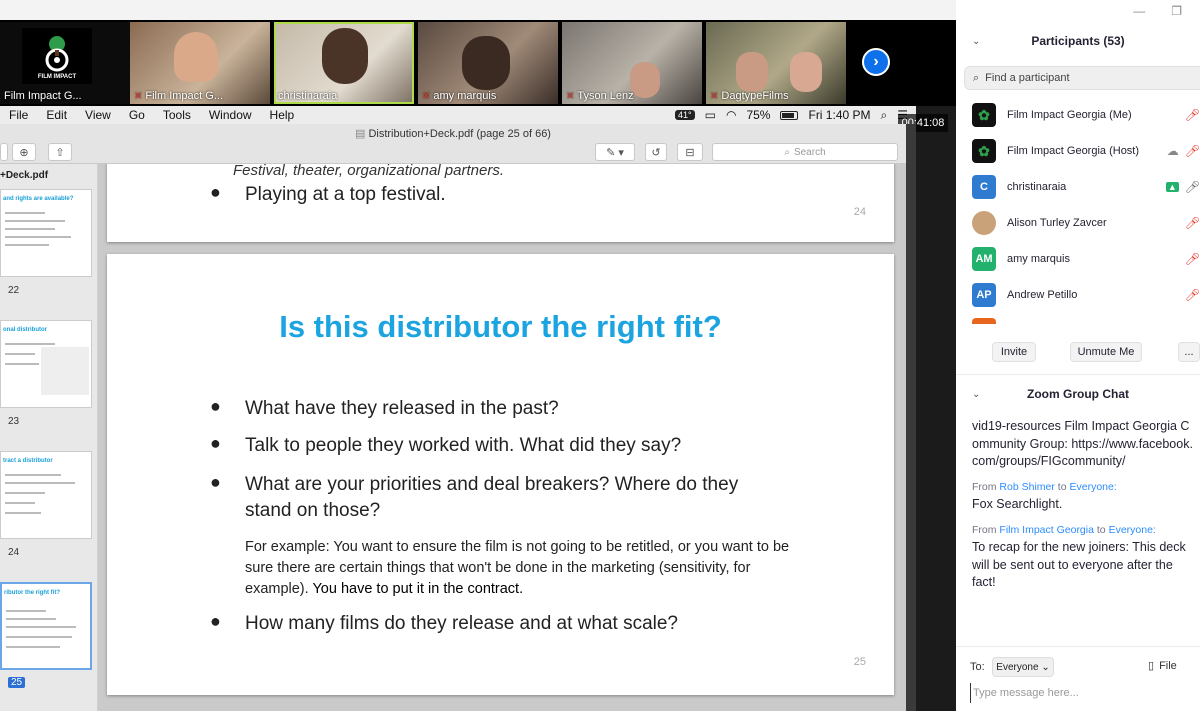  What do you see at coordinates (18, 115) in the screenshot?
I see `menu-file: File` at bounding box center [18, 115].